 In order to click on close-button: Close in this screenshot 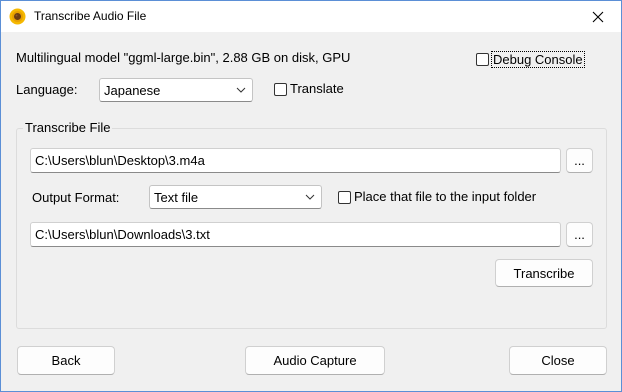, I will do `click(558, 360)`.